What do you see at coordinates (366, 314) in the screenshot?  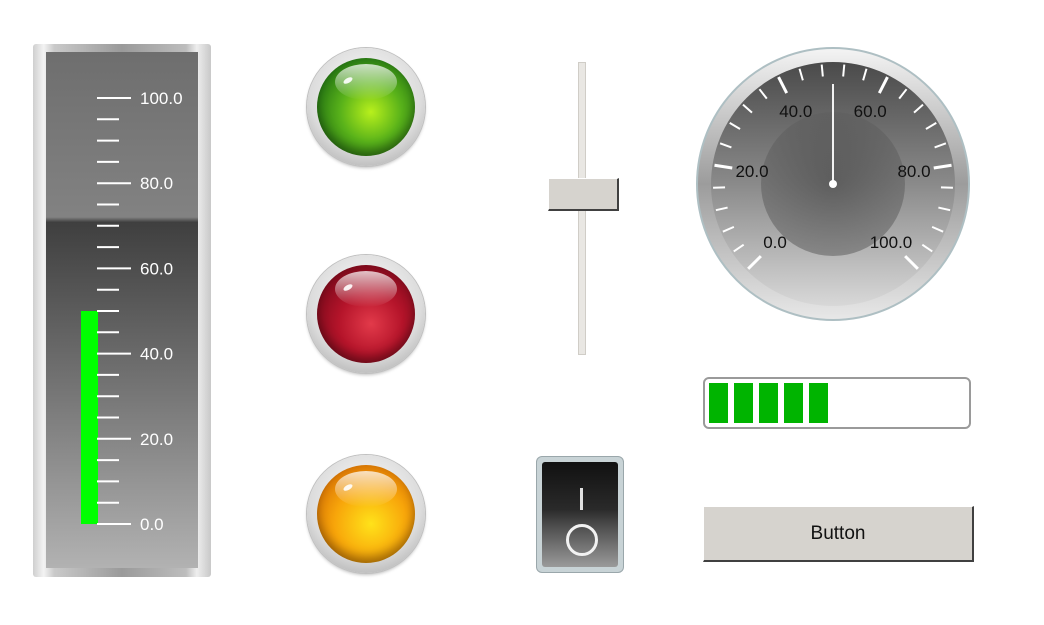 I see `red-indicator-lamp` at bounding box center [366, 314].